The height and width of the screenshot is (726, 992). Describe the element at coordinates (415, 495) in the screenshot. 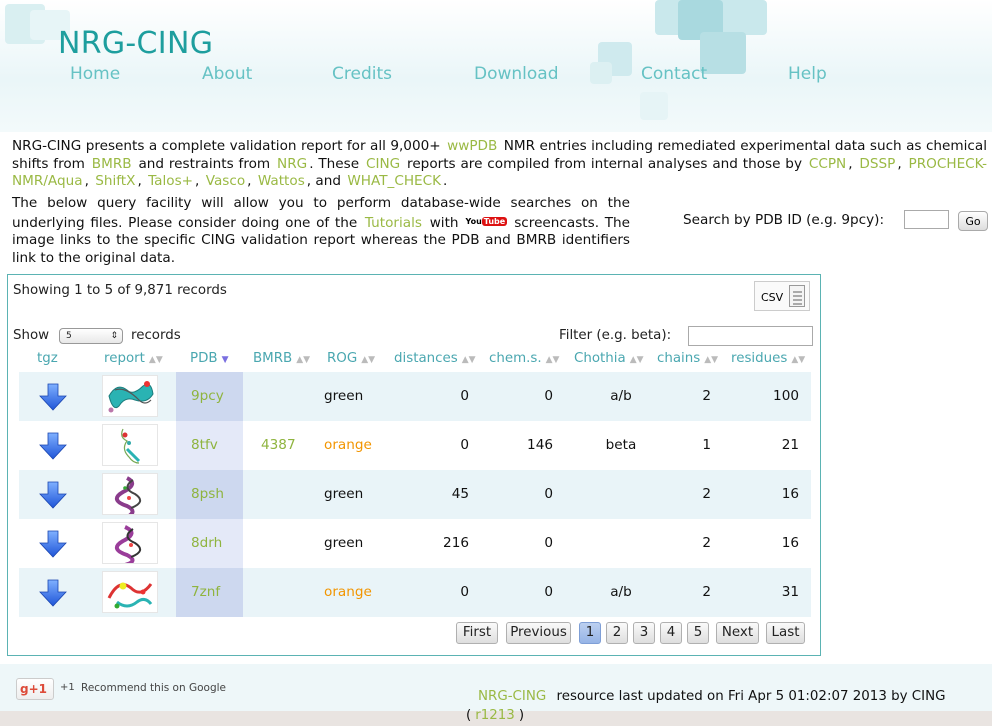

I see `table-row: 8psh green 45 0 2 16` at that location.